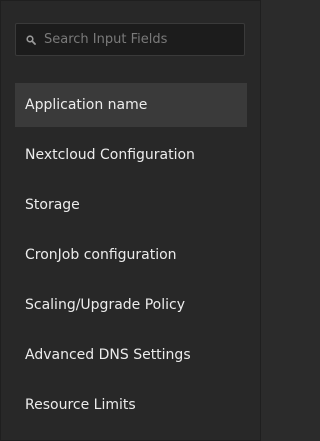 This screenshot has width=320, height=441. What do you see at coordinates (31, 40) in the screenshot?
I see `search-icon` at bounding box center [31, 40].